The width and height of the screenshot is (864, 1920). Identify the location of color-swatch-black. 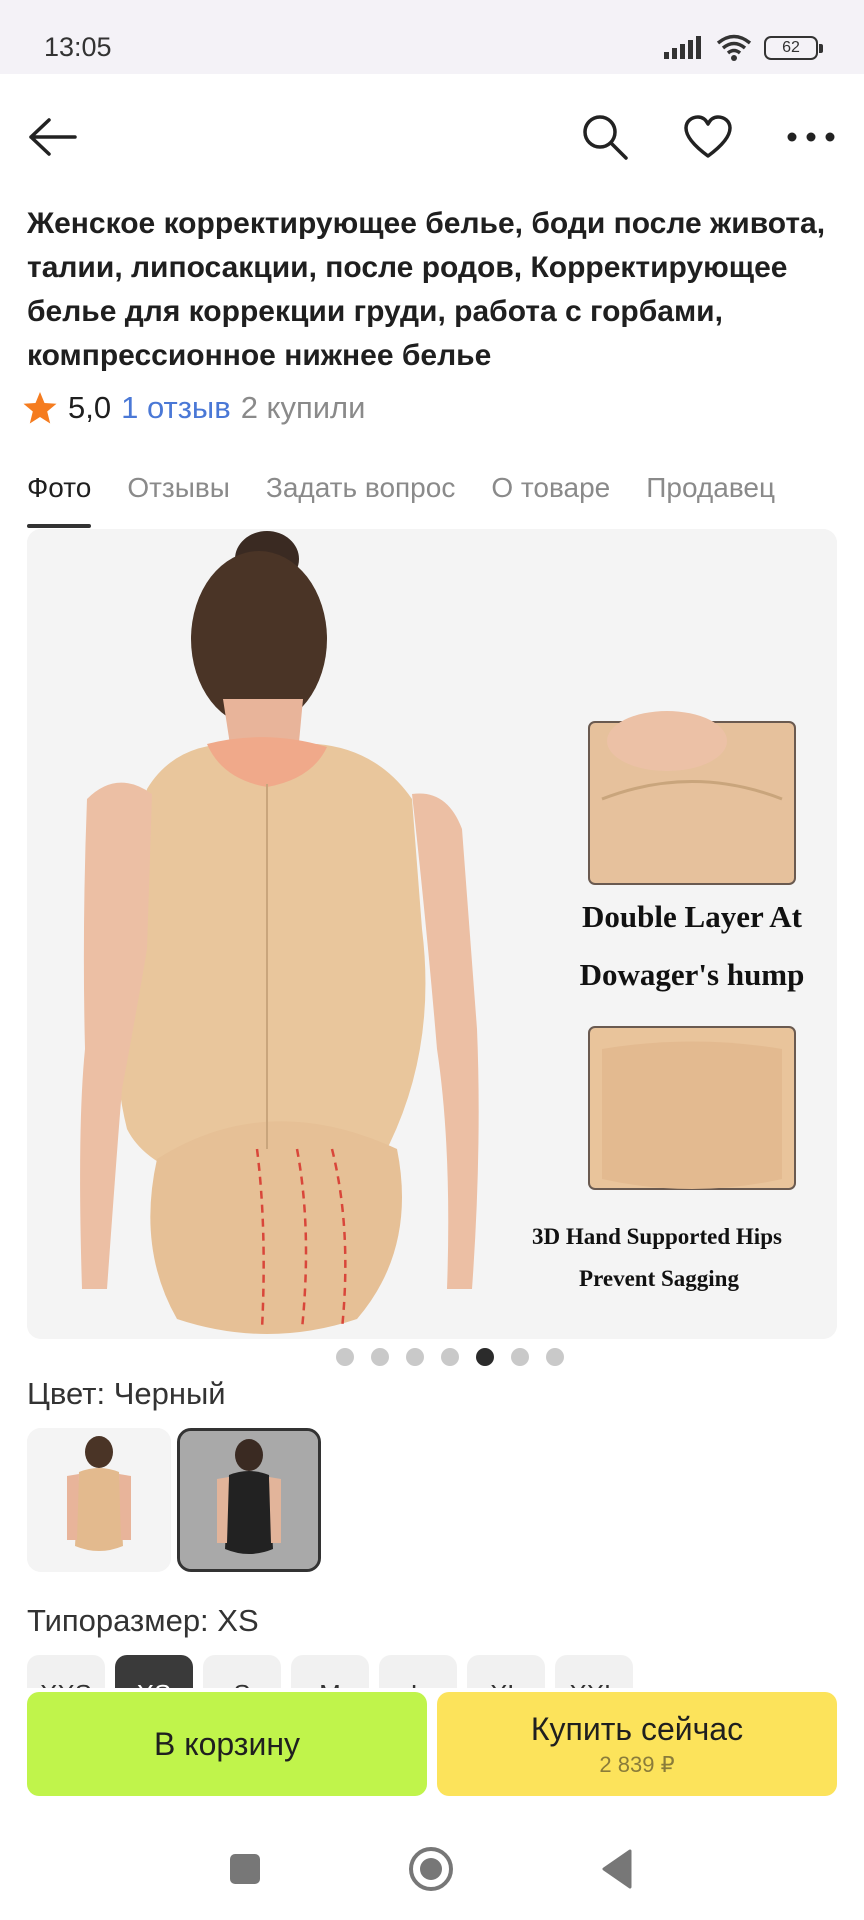
(249, 1500).